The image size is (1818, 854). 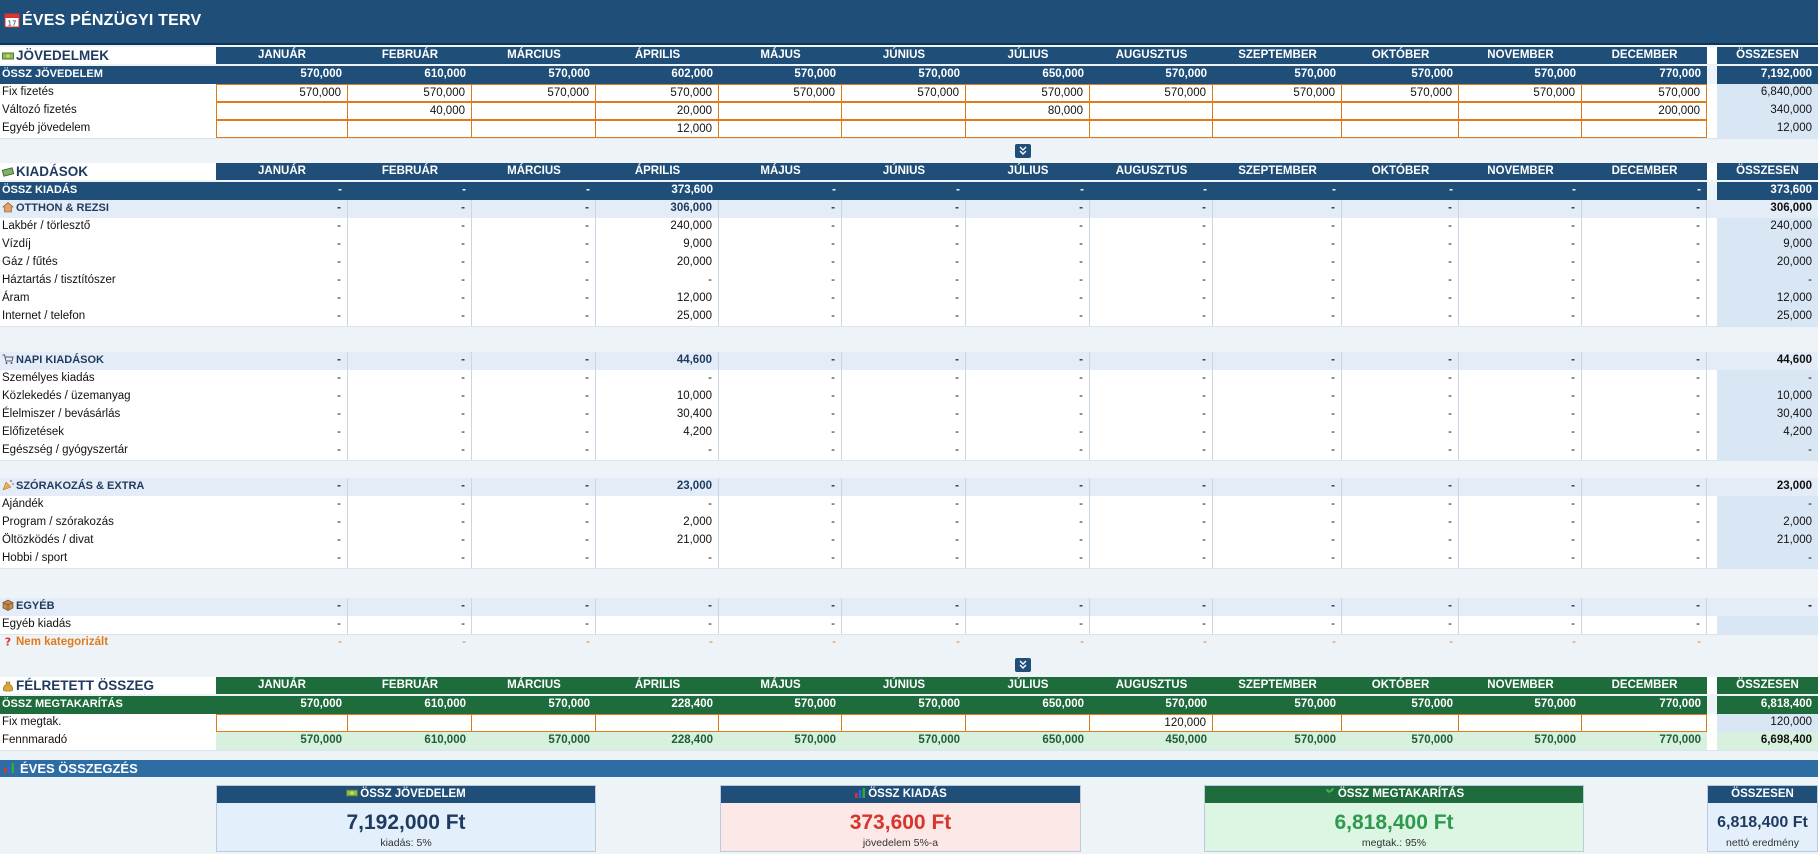 I want to click on summary-section-band: ÉVES ÖSSZEGZÉS, so click(x=909, y=768).